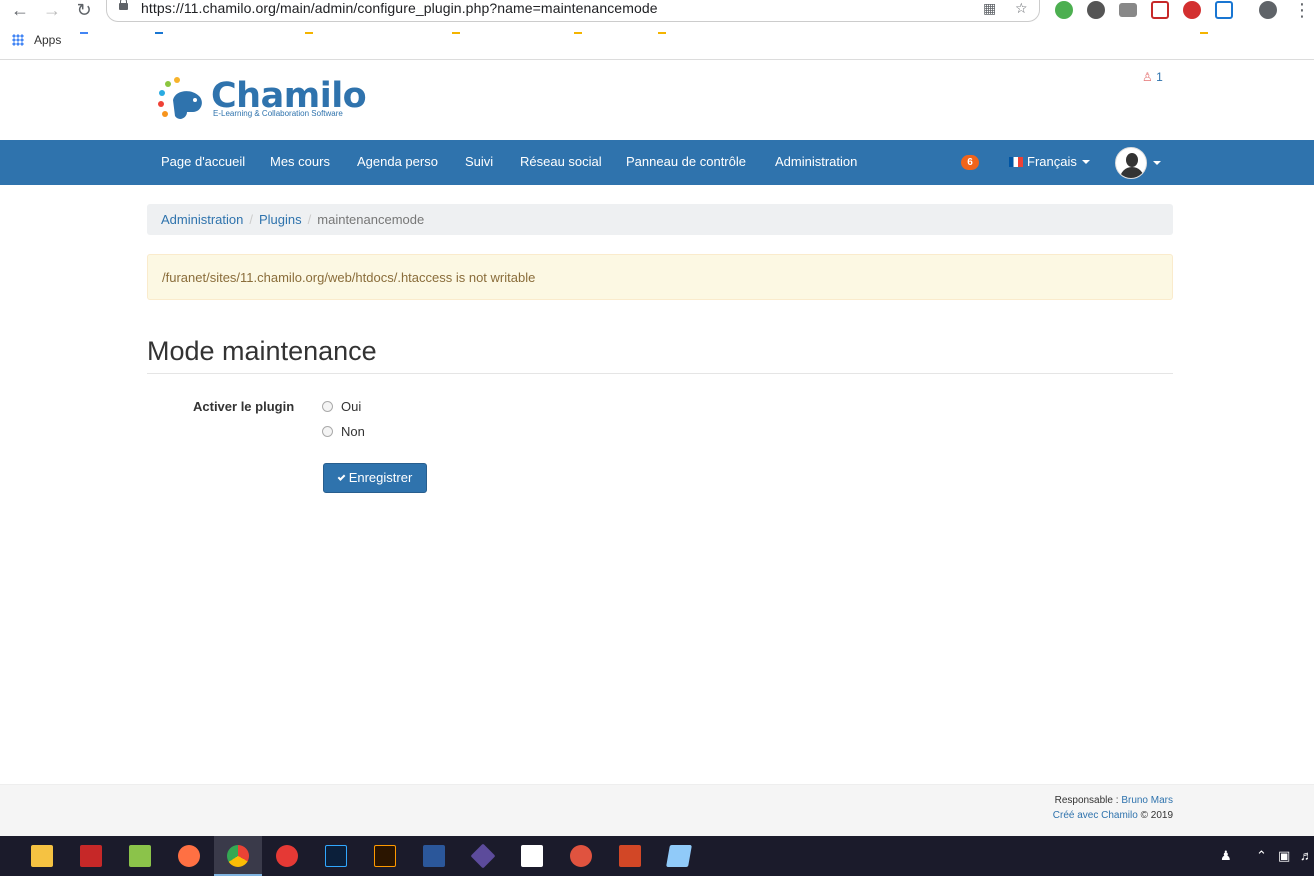  I want to click on save-button-label: Enregistrer, so click(380, 477).